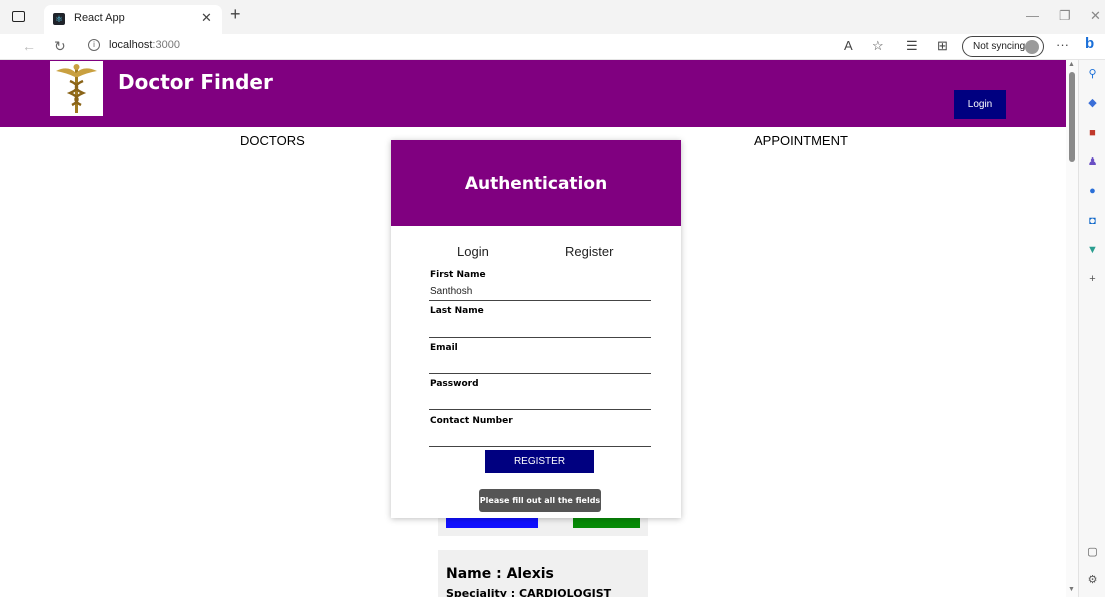 The height and width of the screenshot is (597, 1105). Describe the element at coordinates (540, 329) in the screenshot. I see `last-name-field` at that location.